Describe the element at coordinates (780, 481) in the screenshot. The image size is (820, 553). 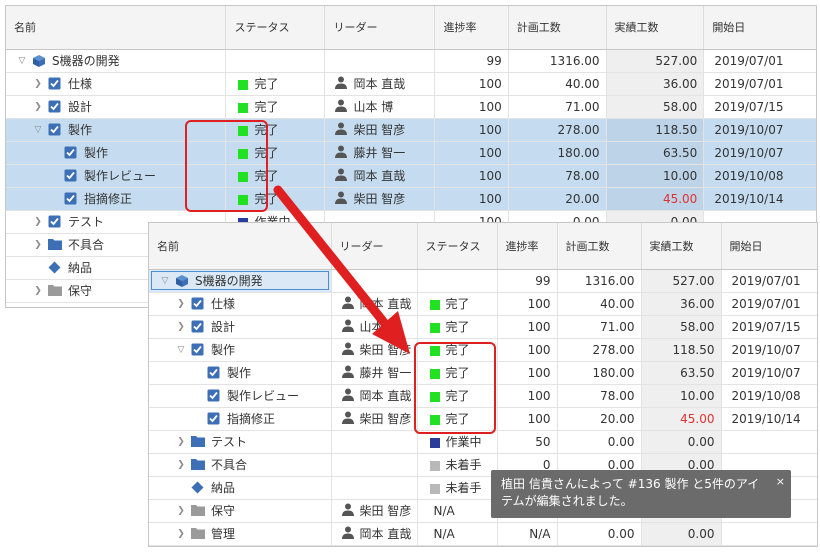
I see `close-icon: ×` at that location.